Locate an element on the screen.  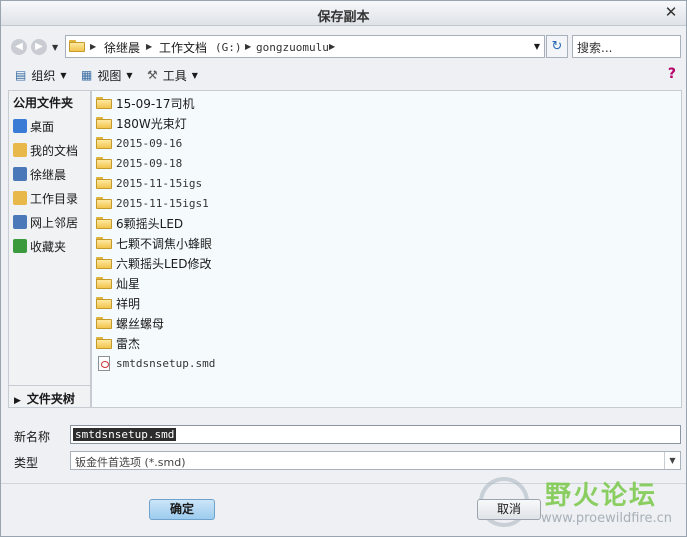
refresh-icon: ↻ is located at coordinates (557, 46).